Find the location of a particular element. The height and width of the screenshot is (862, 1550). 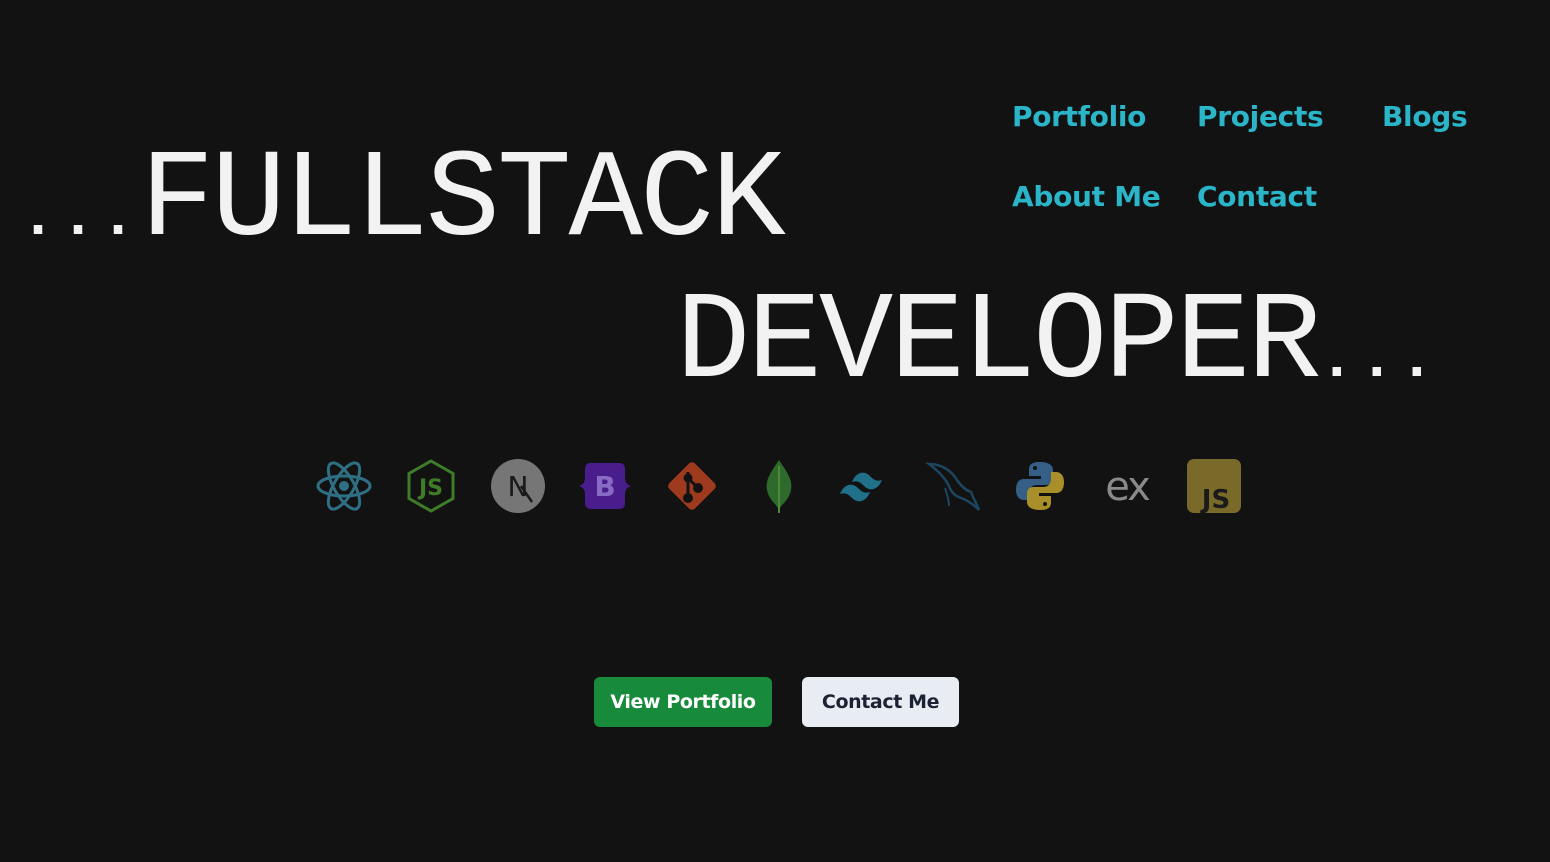

react-icon is located at coordinates (344, 486).